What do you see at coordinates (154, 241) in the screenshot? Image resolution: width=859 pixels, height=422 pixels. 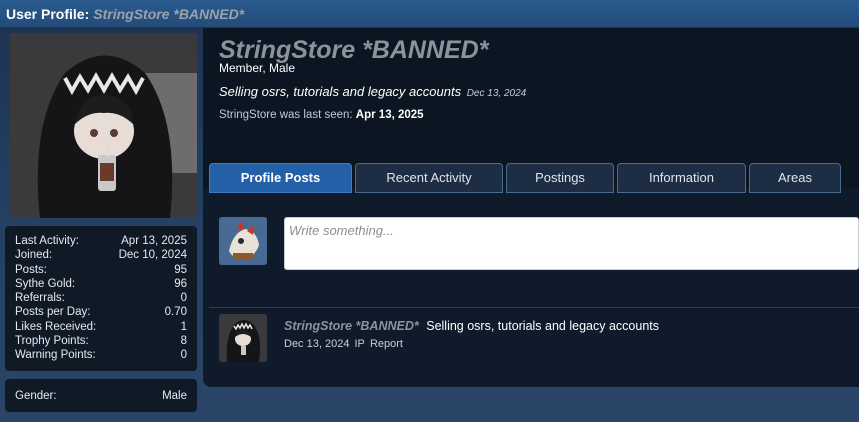 I see `stat-value: Apr 13, 2025` at bounding box center [154, 241].